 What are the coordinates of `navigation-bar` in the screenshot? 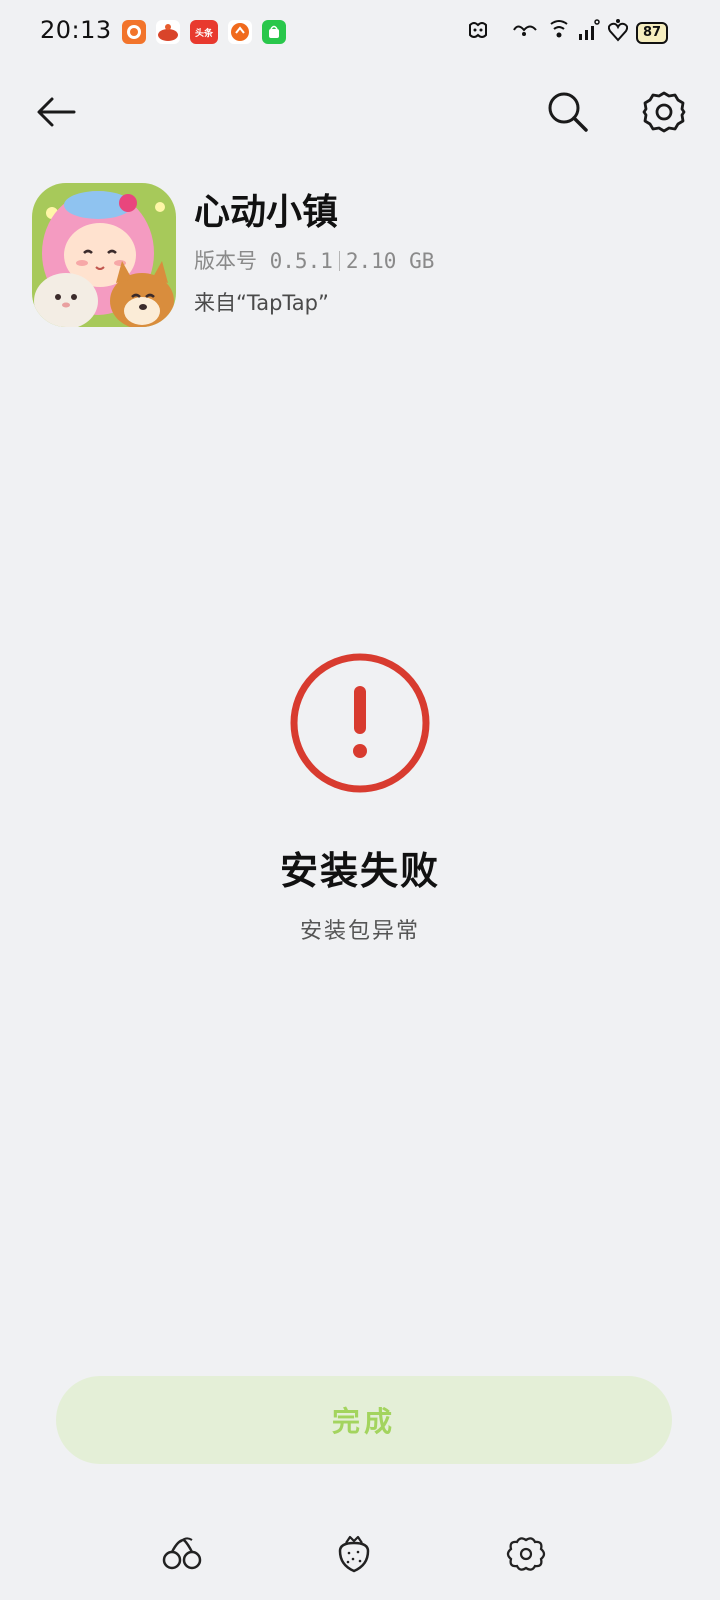 It's located at (360, 1556).